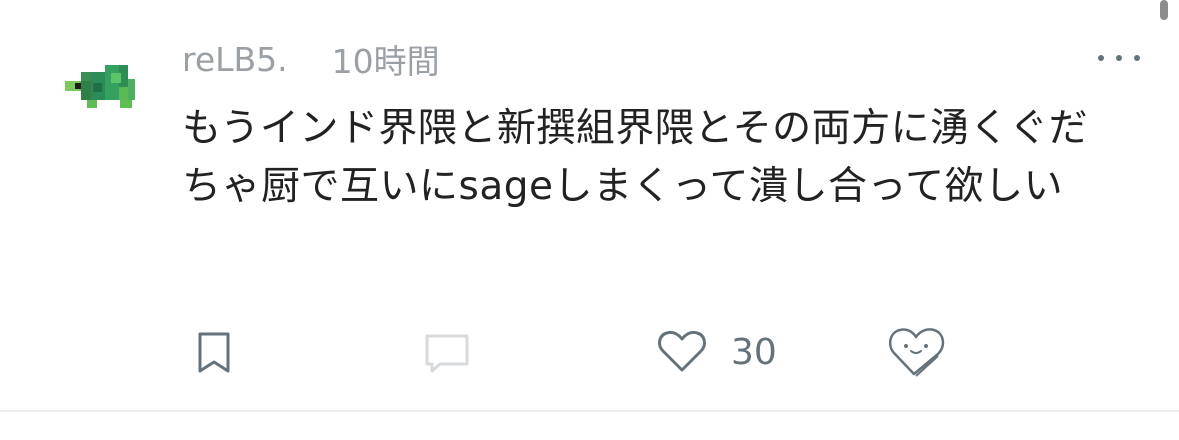 This screenshot has height=440, width=1179. I want to click on heart-outline-icon, so click(682, 351).